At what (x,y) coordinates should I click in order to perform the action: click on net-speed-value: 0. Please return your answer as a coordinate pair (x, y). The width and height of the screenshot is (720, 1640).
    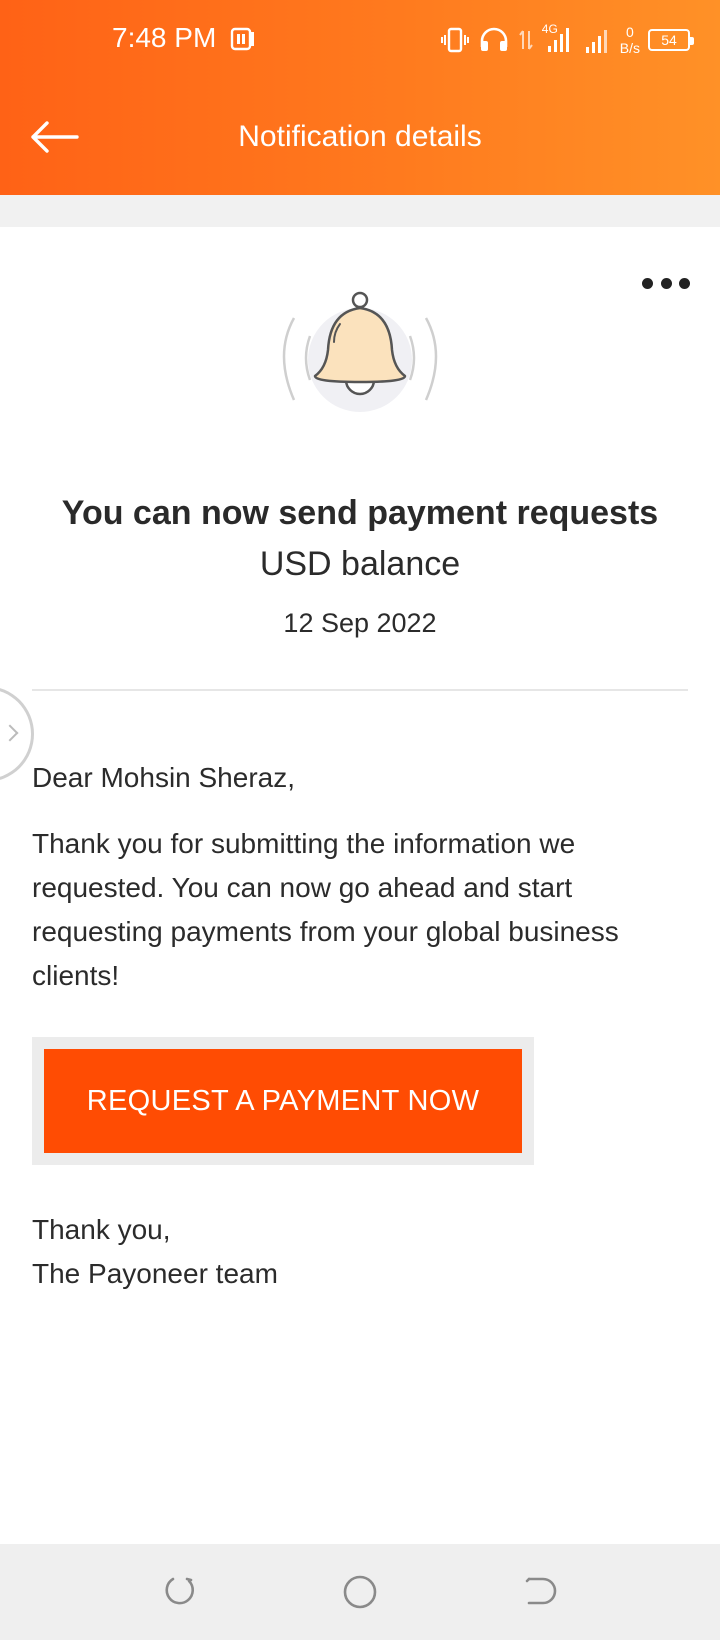
    Looking at the image, I should click on (629, 32).